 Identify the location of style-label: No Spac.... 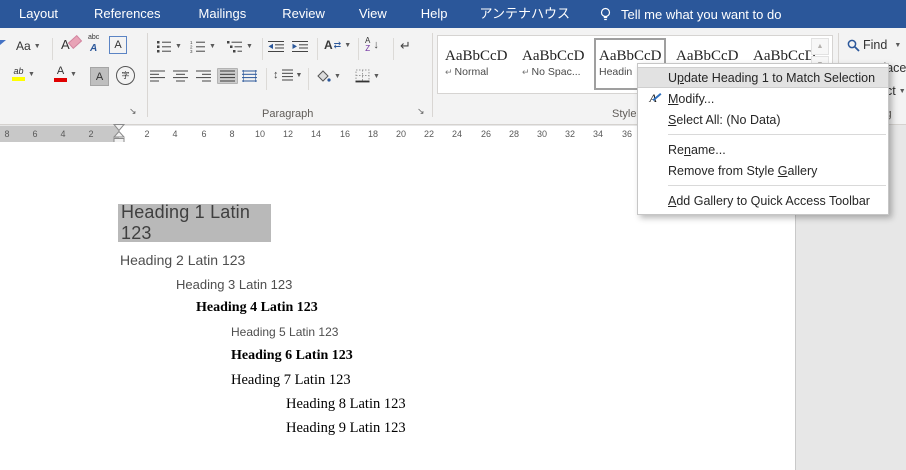
(556, 72).